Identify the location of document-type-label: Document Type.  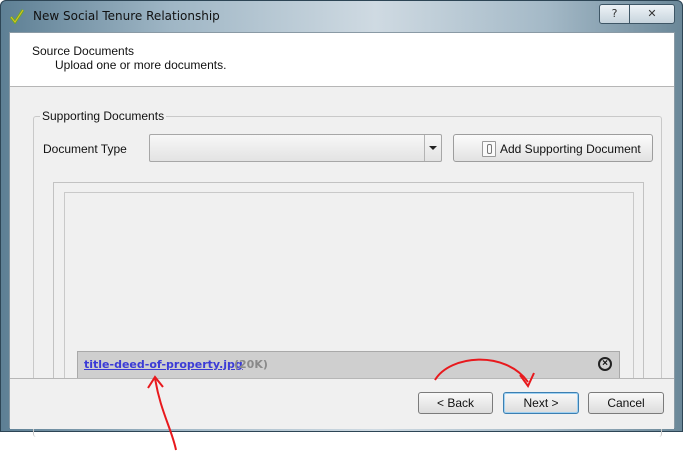
(85, 149).